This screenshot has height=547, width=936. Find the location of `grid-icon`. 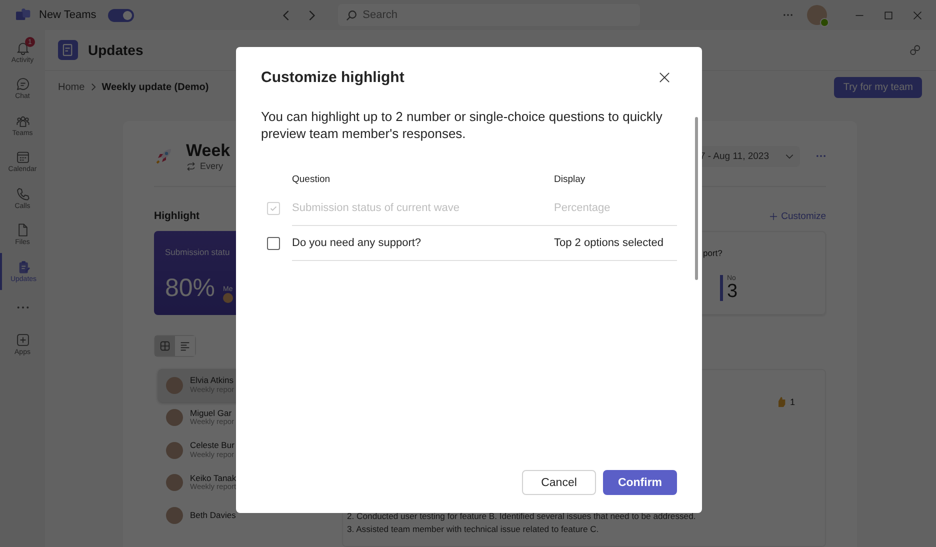

grid-icon is located at coordinates (165, 346).